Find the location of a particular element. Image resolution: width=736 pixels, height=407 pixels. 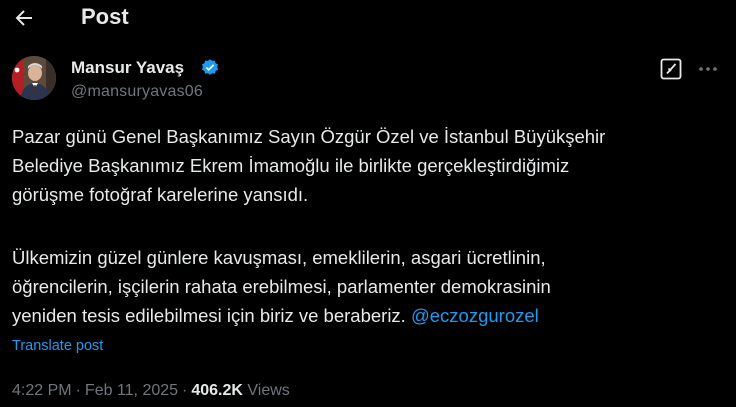

translate-post-link: Translate post is located at coordinates (57, 346).